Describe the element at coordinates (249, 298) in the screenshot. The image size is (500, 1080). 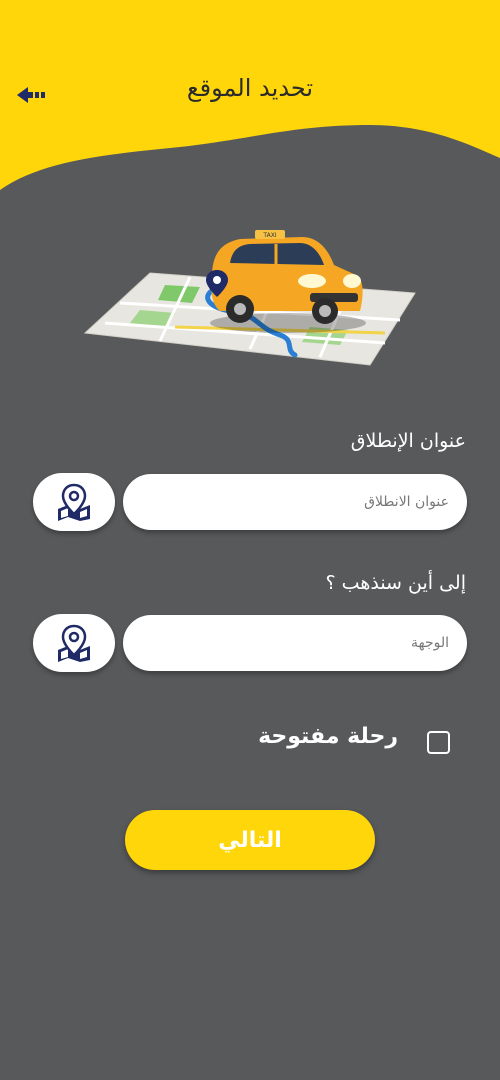
I see `taxi-map-illustration: TAXI` at that location.